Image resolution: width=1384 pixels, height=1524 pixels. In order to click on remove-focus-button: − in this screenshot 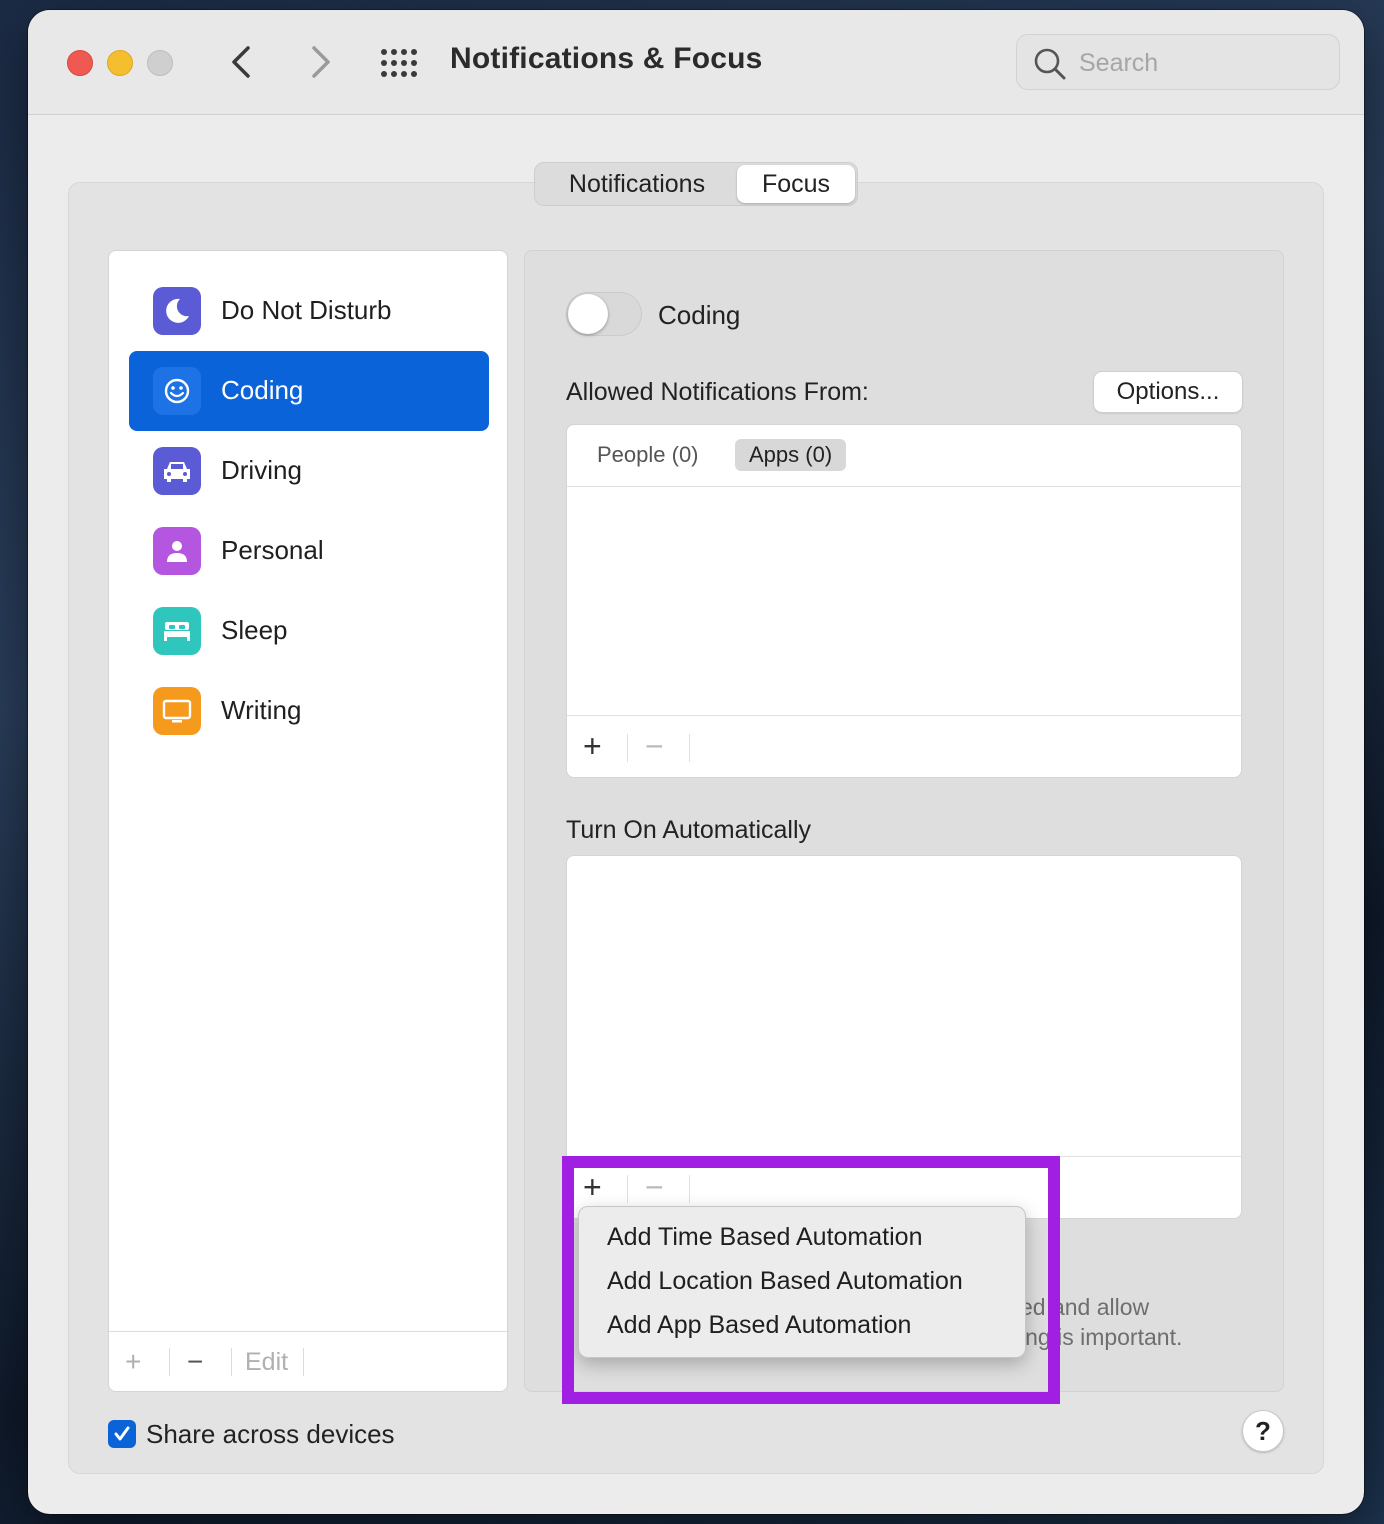, I will do `click(195, 1362)`.